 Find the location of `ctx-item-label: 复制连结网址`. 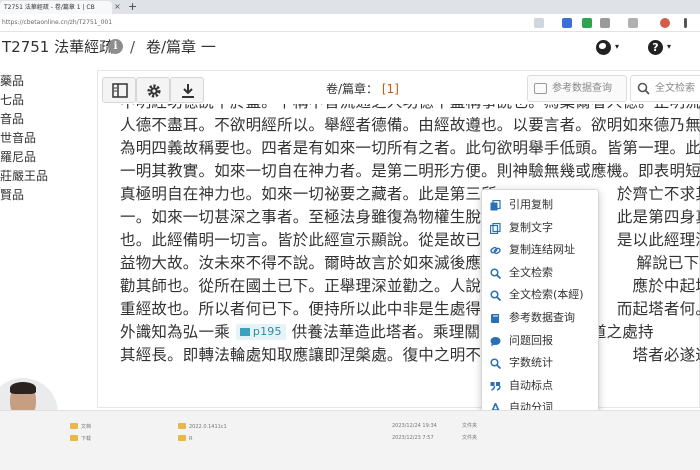

ctx-item-label: 复制连结网址 is located at coordinates (542, 250).